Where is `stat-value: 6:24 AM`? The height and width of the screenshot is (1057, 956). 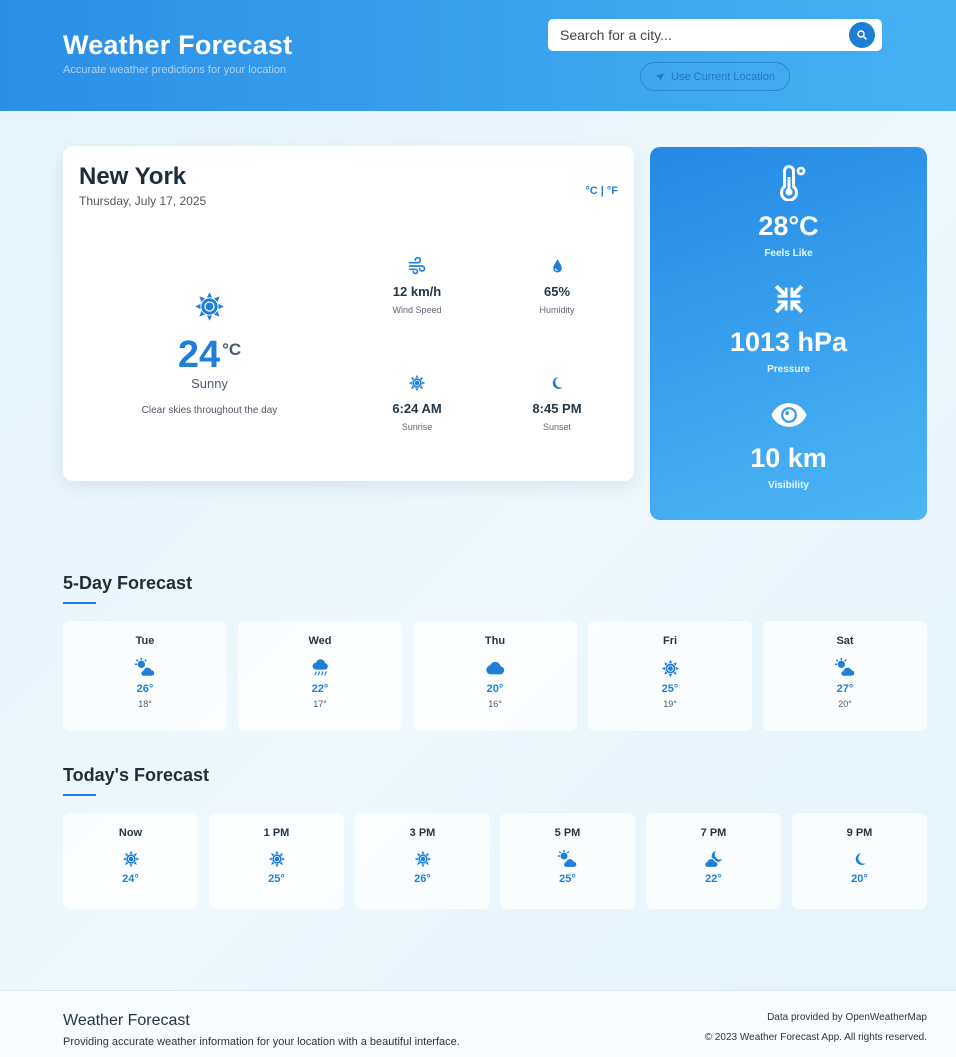
stat-value: 6:24 AM is located at coordinates (417, 408).